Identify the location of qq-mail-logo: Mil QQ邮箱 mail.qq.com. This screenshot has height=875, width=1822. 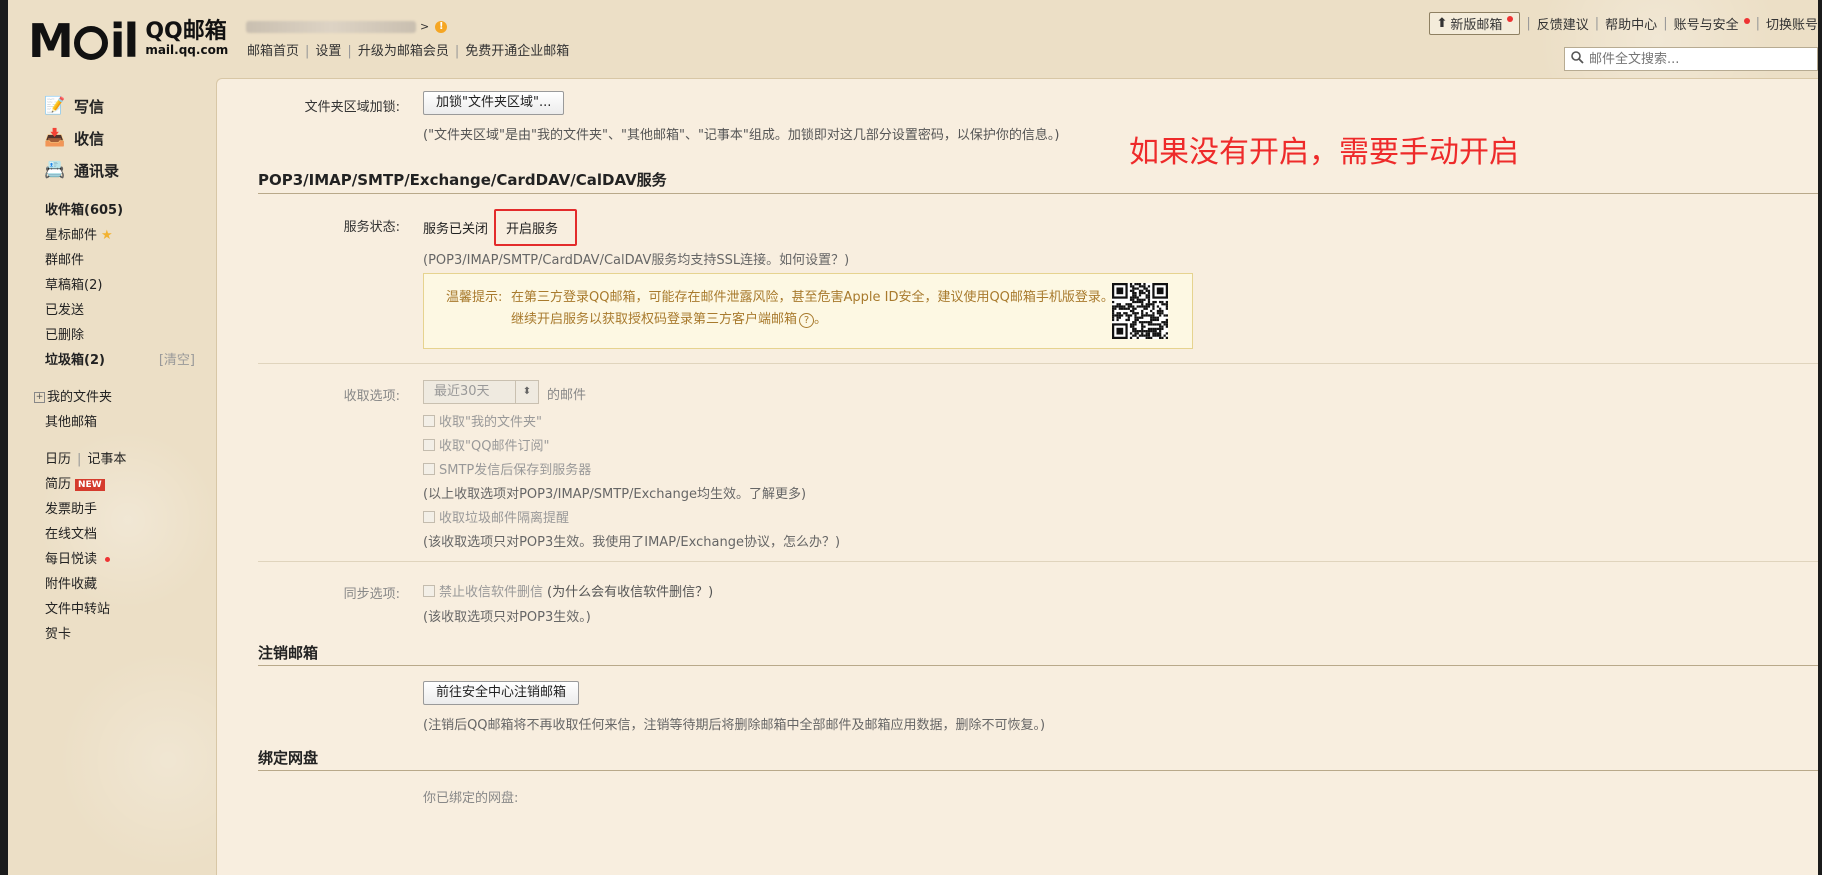
(128, 41).